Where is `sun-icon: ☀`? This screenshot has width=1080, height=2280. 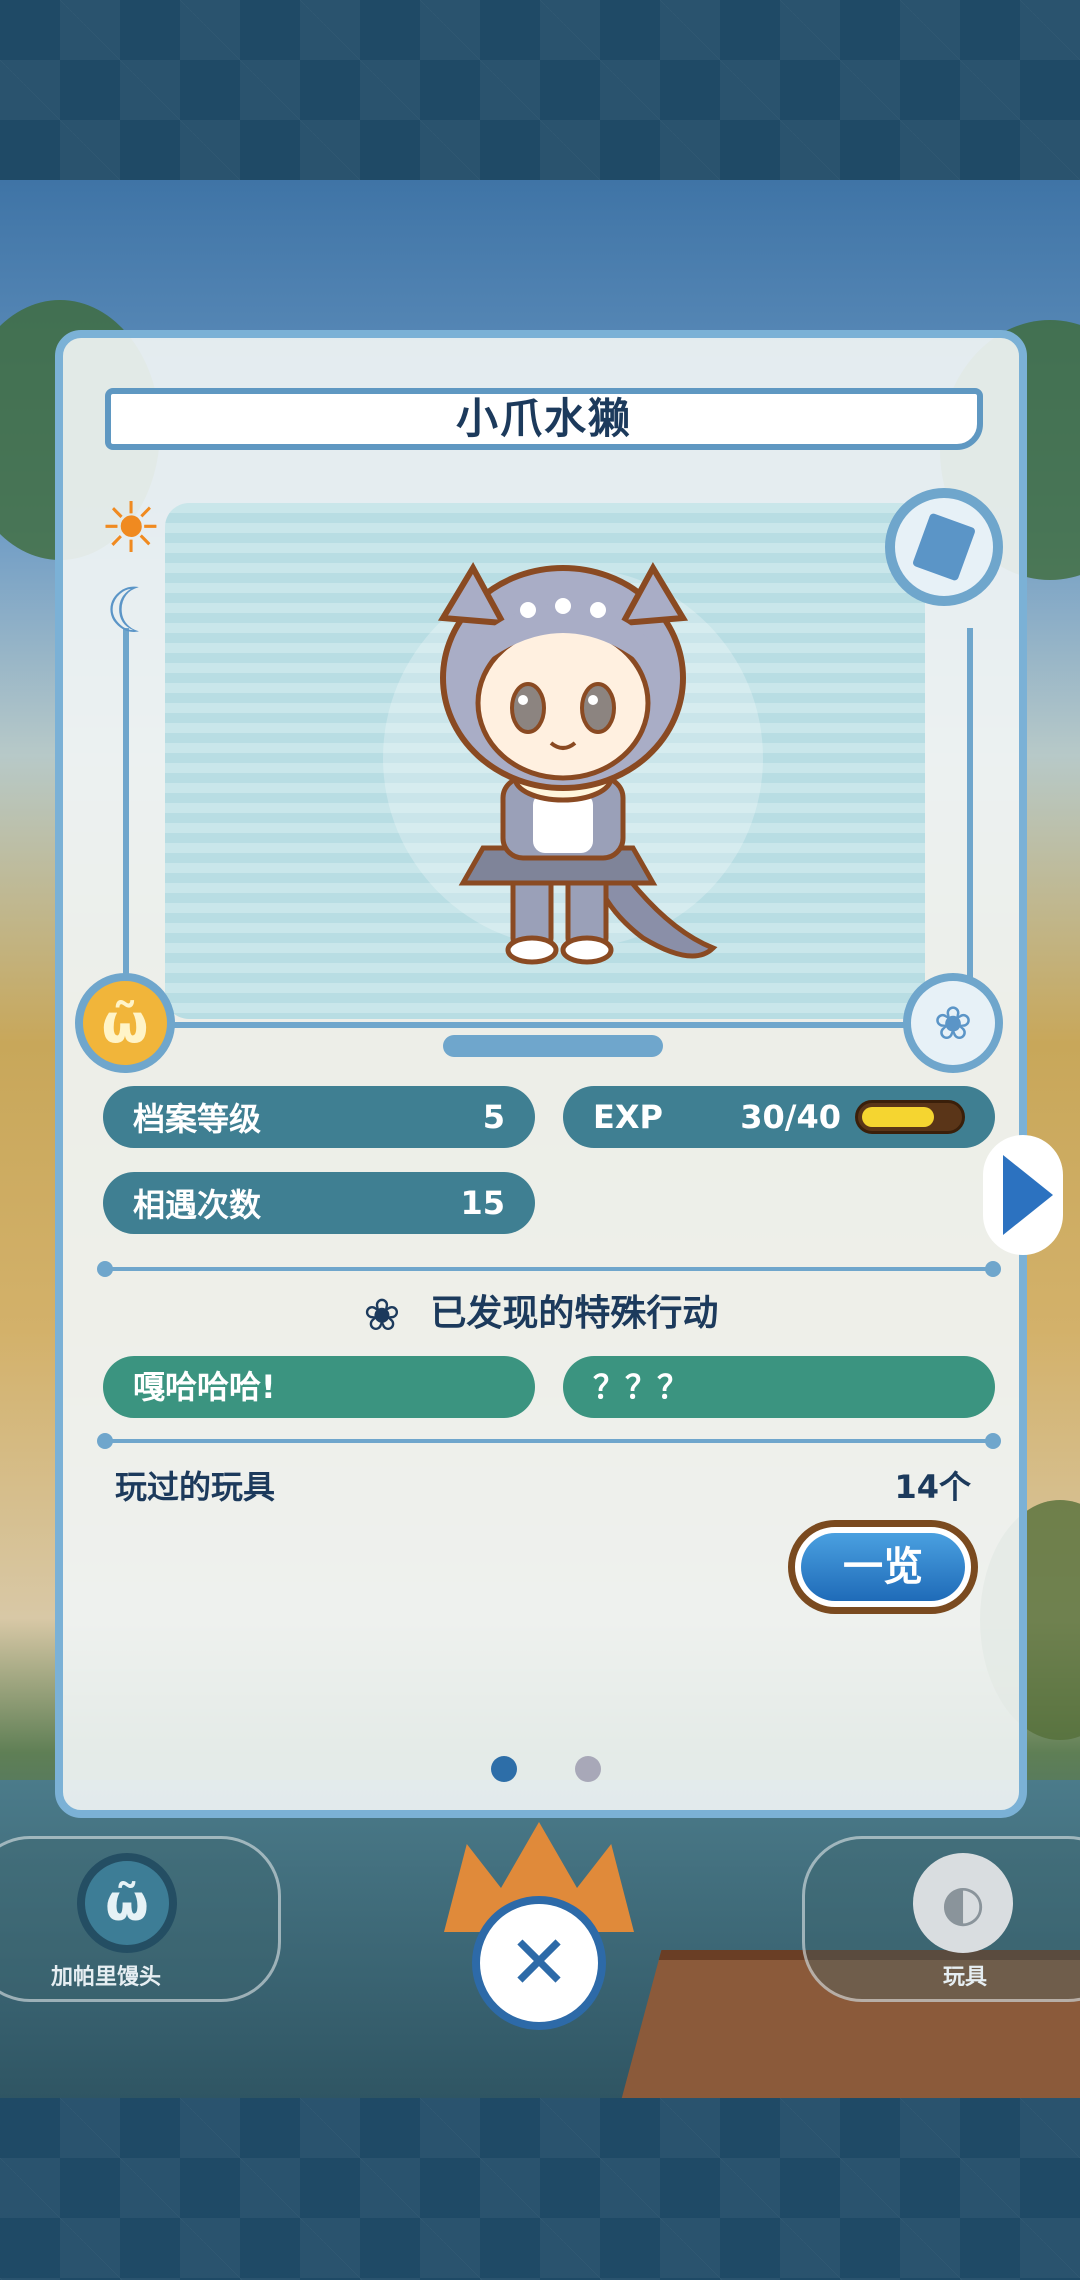 sun-icon: ☀ is located at coordinates (131, 528).